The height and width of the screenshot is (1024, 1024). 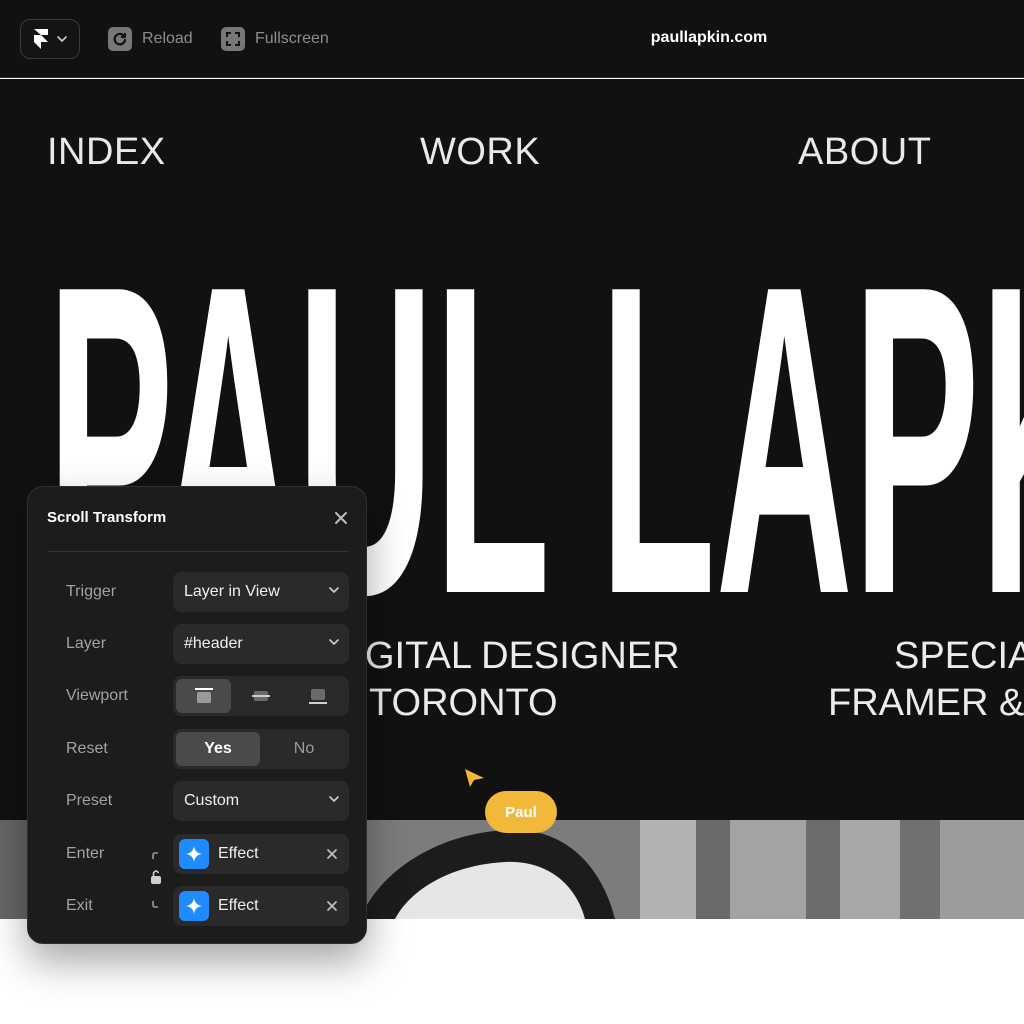 I want to click on reset-segmented-control: Yes No, so click(x=261, y=749).